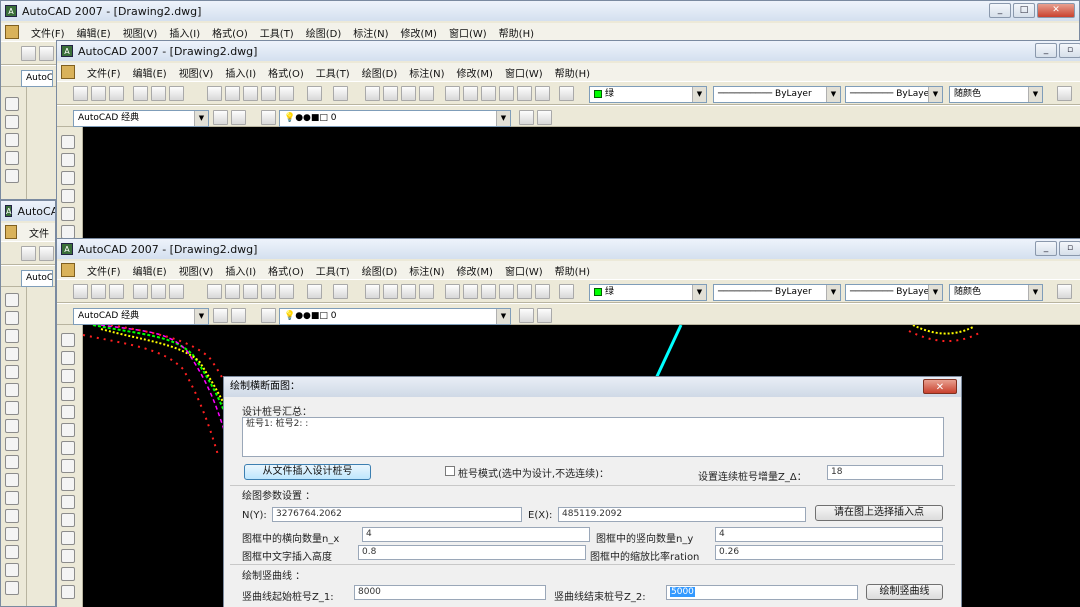 The height and width of the screenshot is (607, 1080). I want to click on text-style-icon, so click(1064, 291).